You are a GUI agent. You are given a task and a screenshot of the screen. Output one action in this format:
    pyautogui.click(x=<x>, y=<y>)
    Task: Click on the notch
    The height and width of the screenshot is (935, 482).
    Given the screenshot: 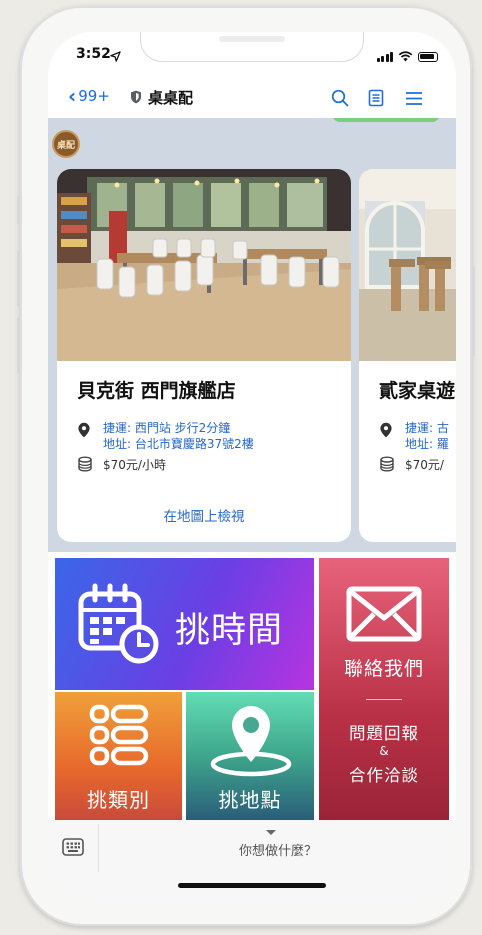 What is the action you would take?
    pyautogui.click(x=252, y=47)
    